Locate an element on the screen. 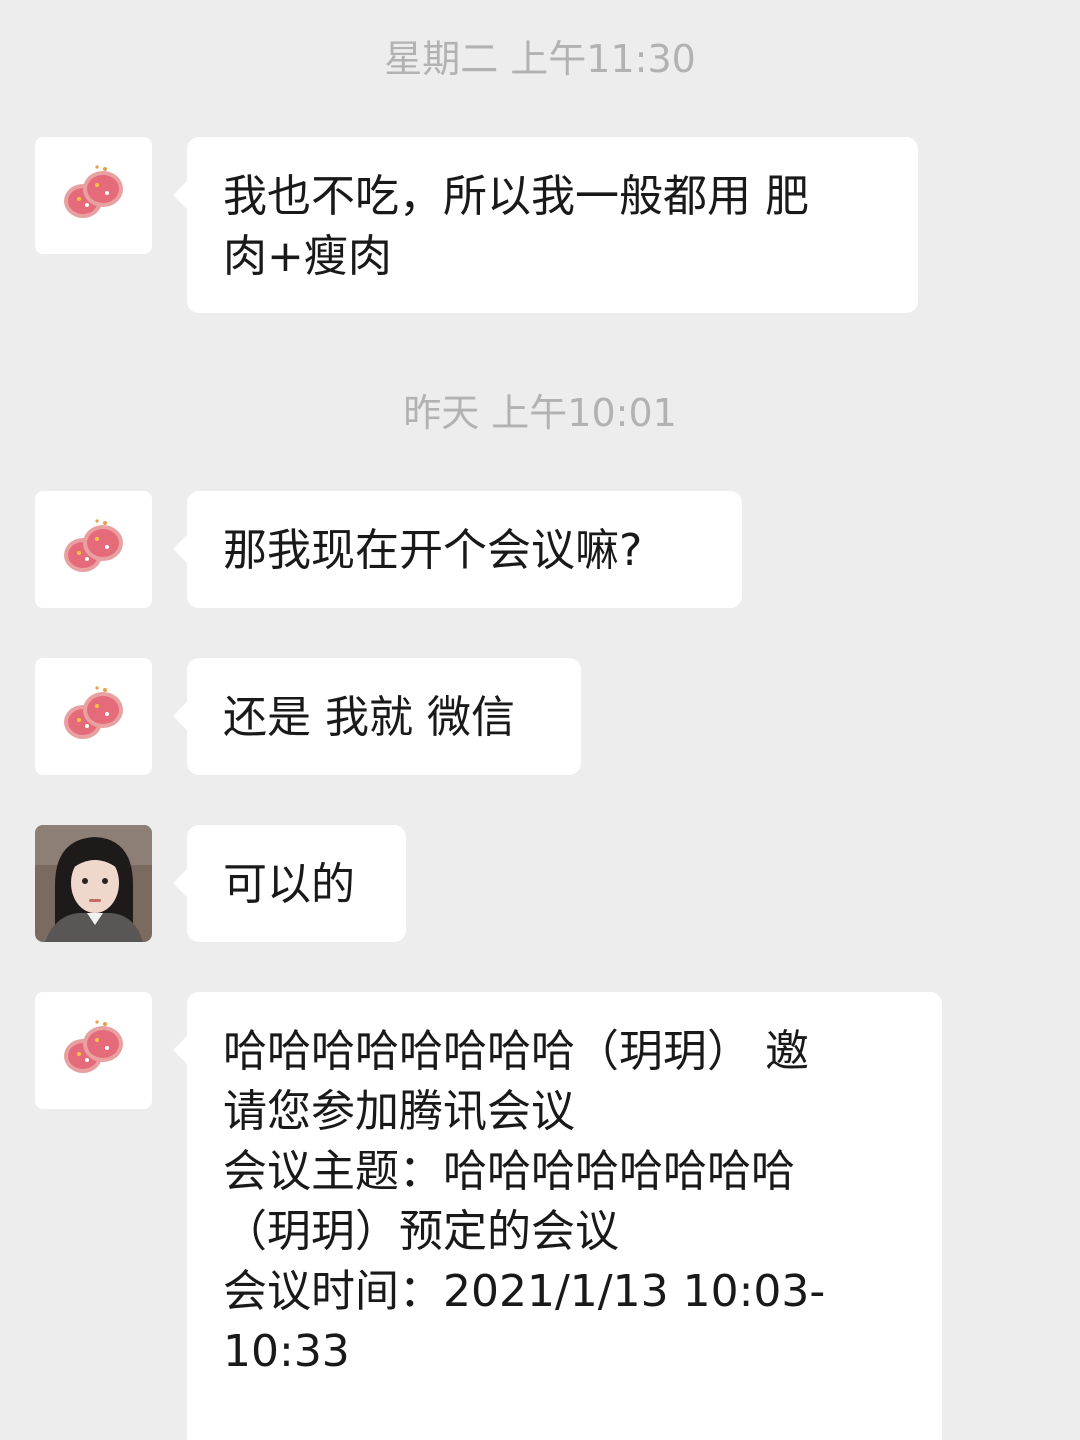 The height and width of the screenshot is (1440, 1080). message-bubble: 那我现在开个会议嘛? is located at coordinates (457, 549).